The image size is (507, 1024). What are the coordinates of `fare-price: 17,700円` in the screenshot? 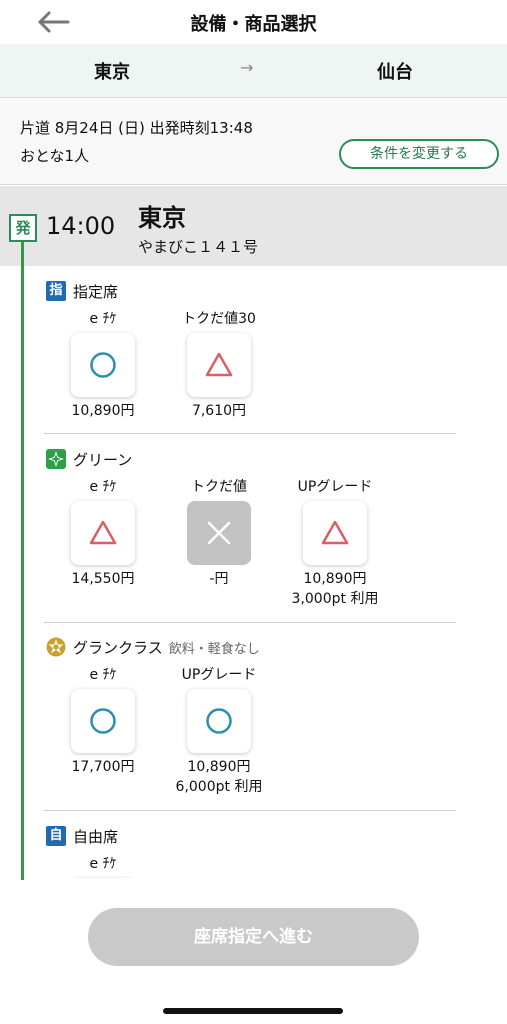 It's located at (103, 767).